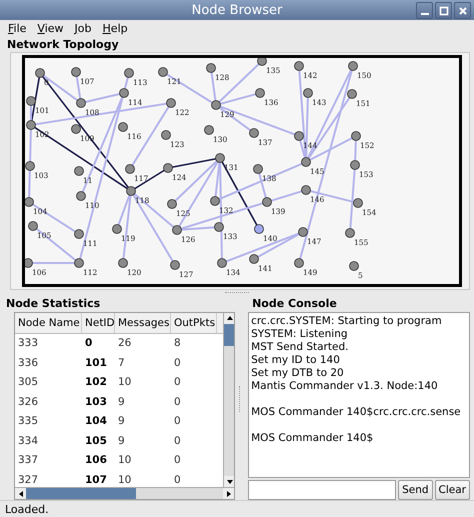 The width and height of the screenshot is (474, 517). I want to click on minimize-button, so click(424, 10).